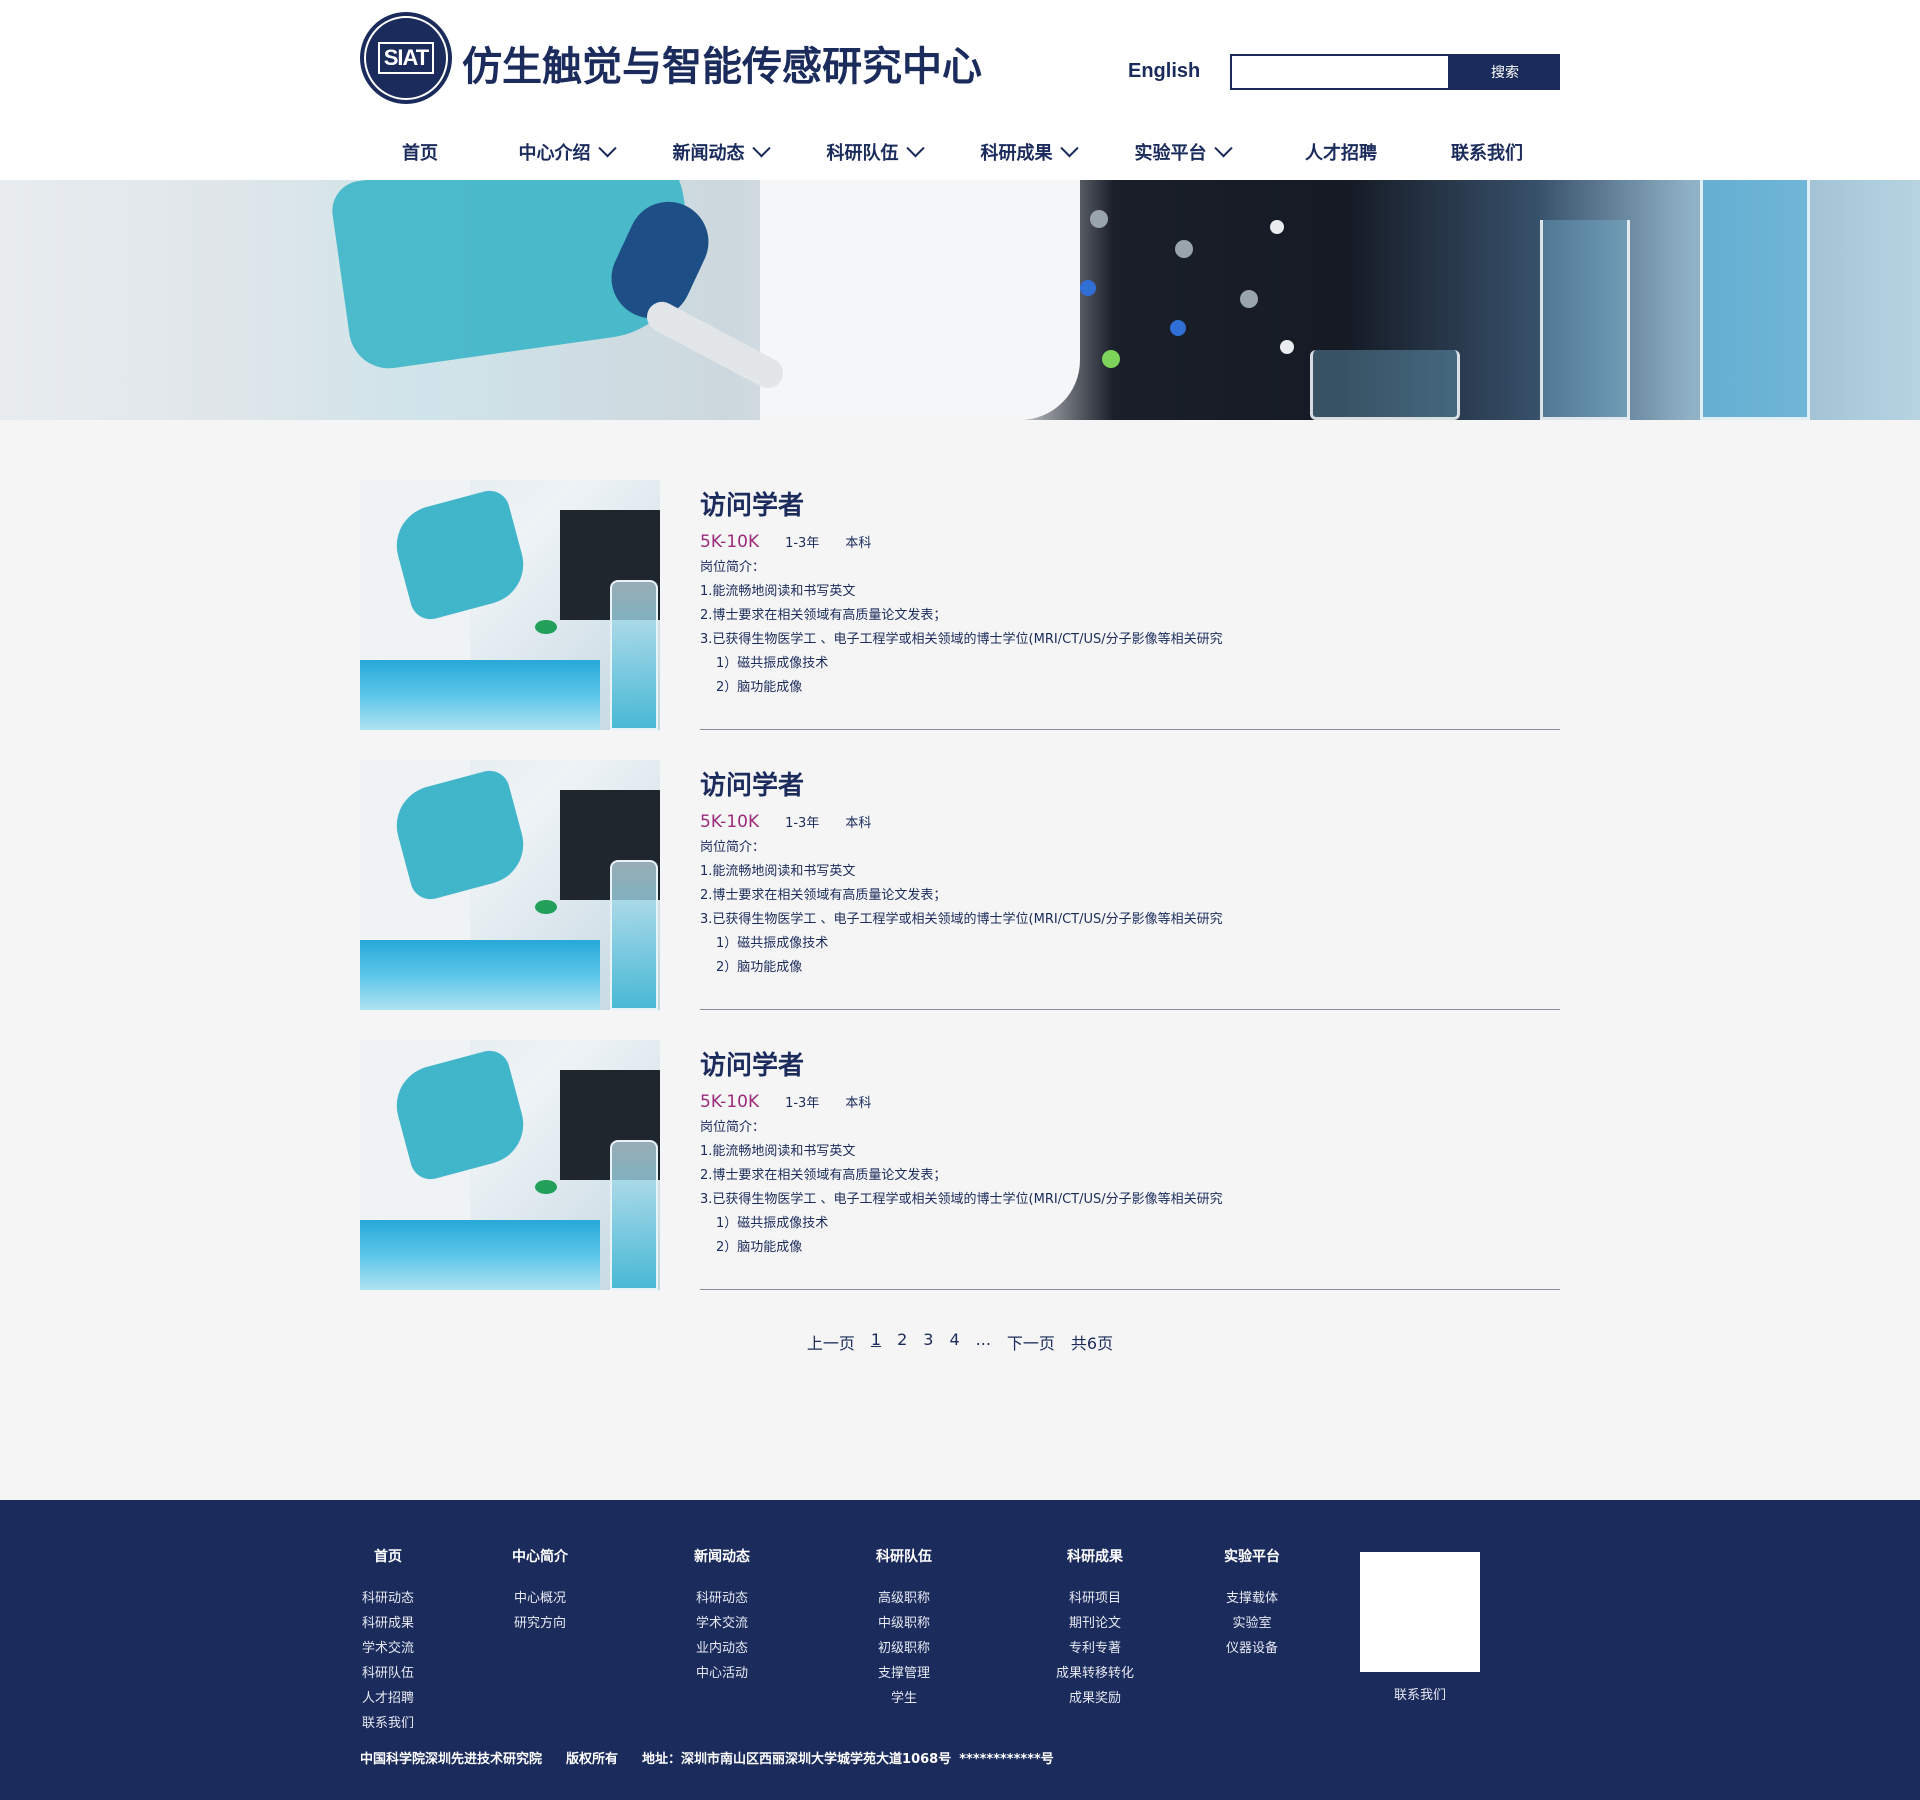  I want to click on footer-link: 业内动态, so click(722, 1648).